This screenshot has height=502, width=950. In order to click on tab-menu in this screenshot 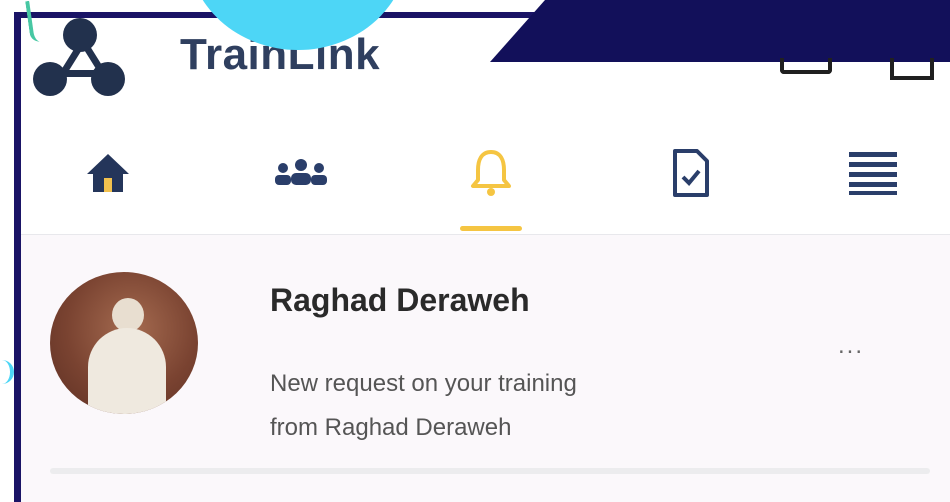, I will do `click(873, 175)`.